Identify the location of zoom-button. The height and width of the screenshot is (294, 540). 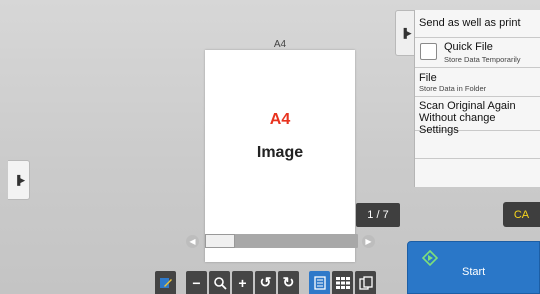
(219, 282).